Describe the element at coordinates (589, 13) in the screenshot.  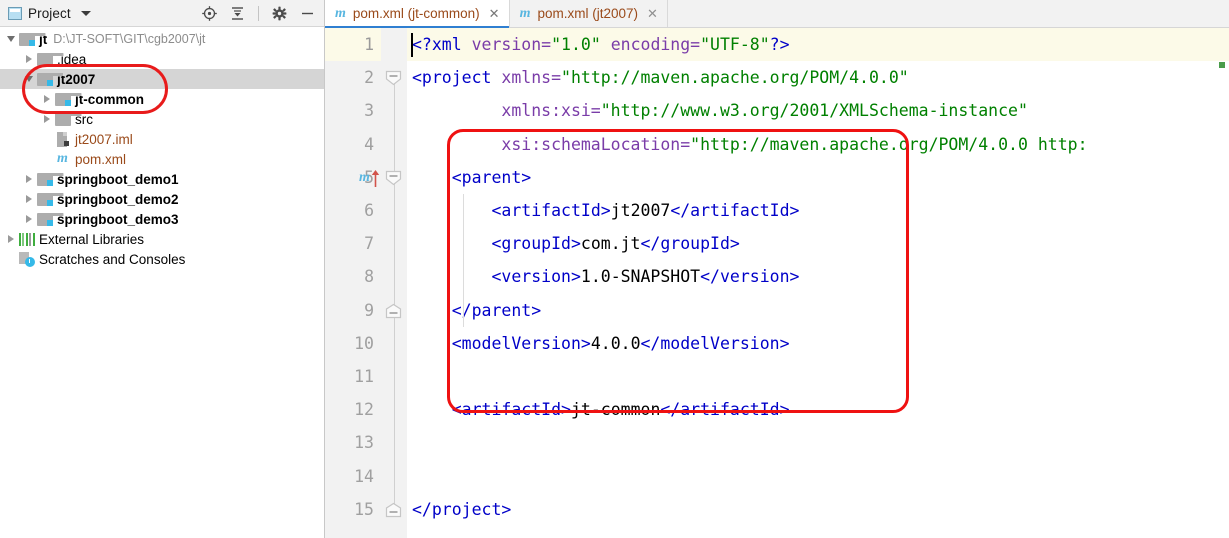
I see `editor-tab-2: m pom.xml (jt2007) ✕` at that location.